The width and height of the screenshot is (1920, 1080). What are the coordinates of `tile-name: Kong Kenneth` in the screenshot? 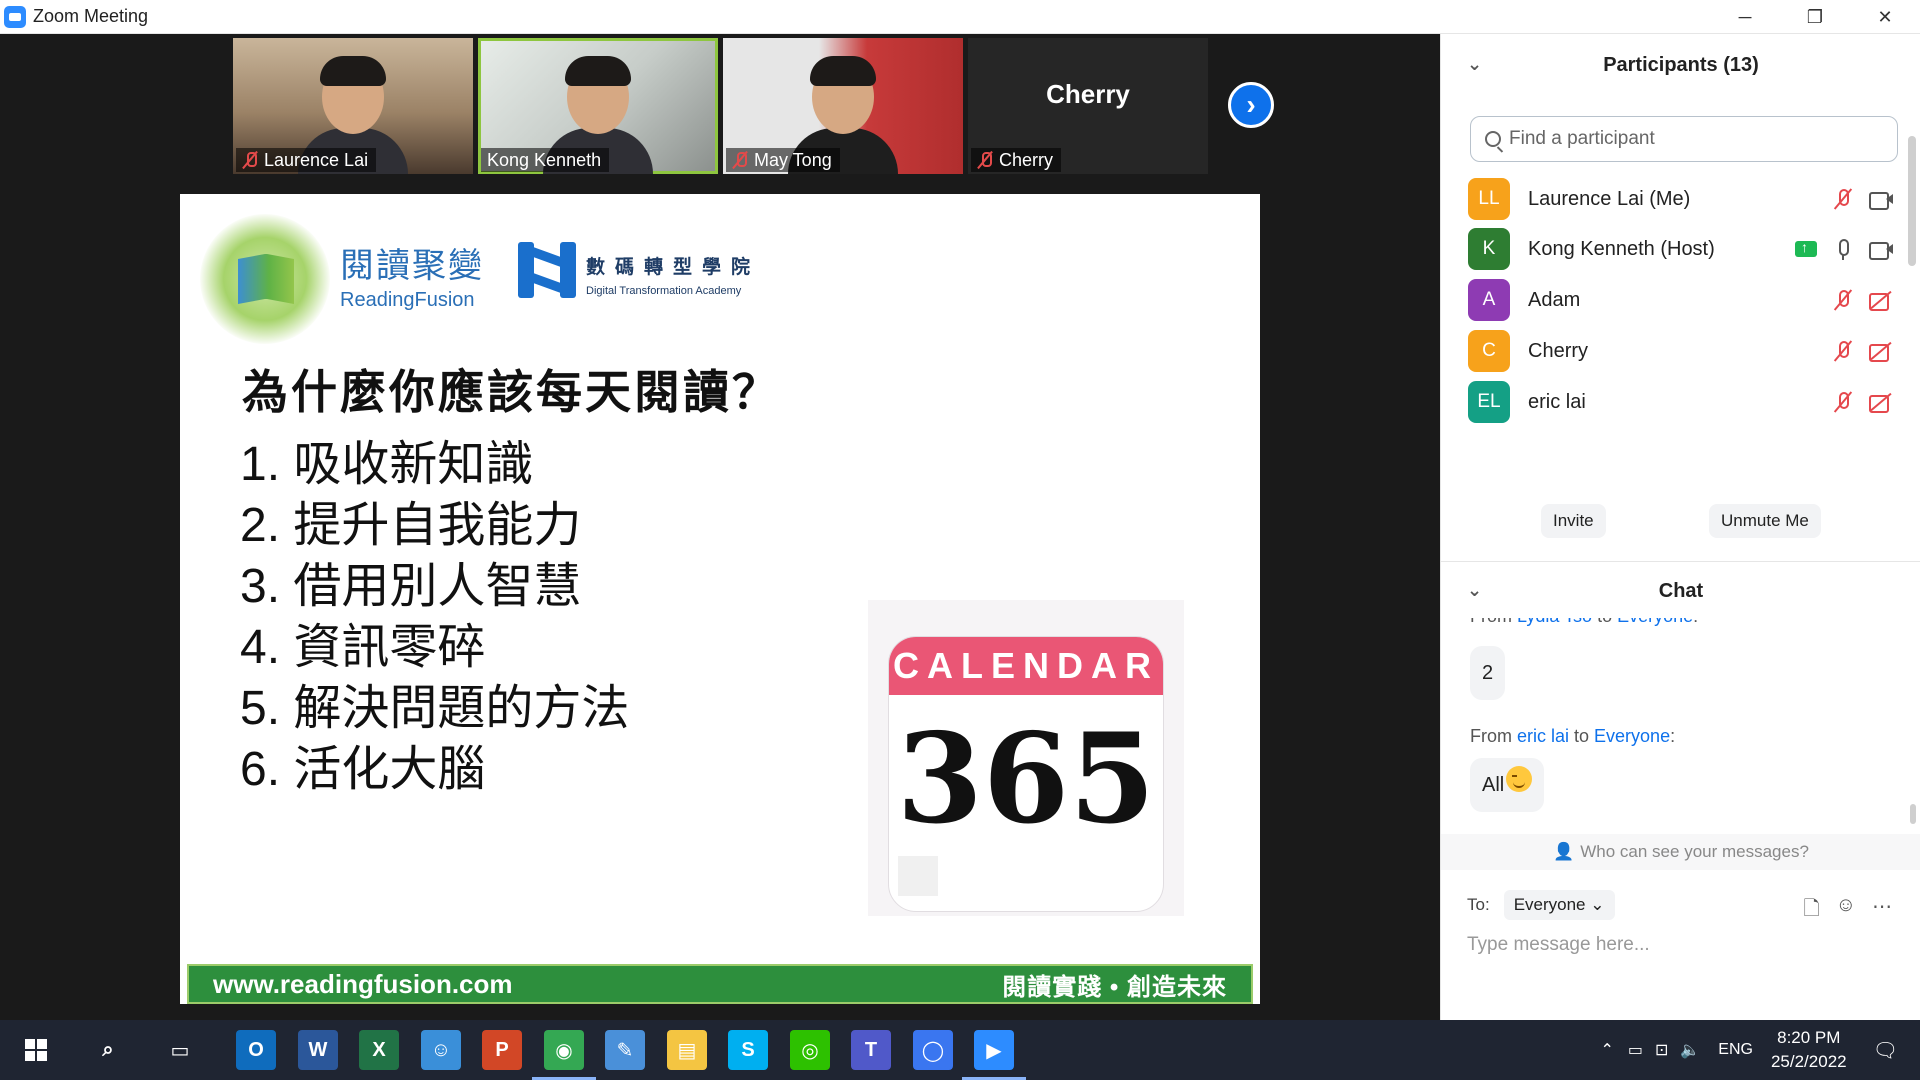 It's located at (544, 159).